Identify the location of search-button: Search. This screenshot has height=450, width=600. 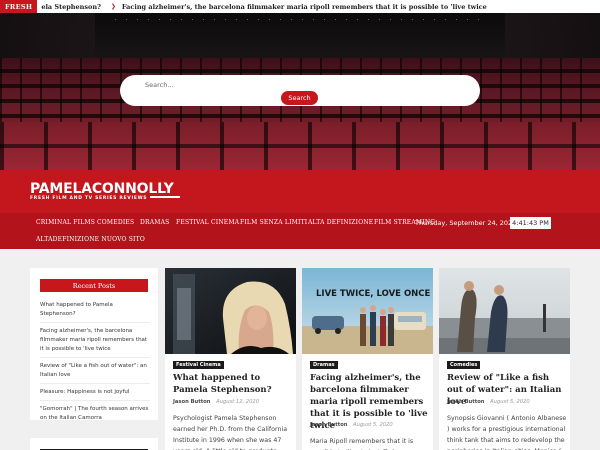
(299, 98).